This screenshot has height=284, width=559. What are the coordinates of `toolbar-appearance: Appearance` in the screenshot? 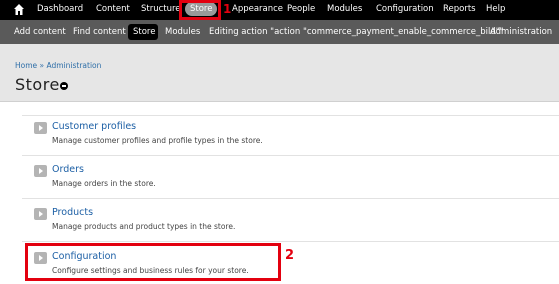 It's located at (257, 9).